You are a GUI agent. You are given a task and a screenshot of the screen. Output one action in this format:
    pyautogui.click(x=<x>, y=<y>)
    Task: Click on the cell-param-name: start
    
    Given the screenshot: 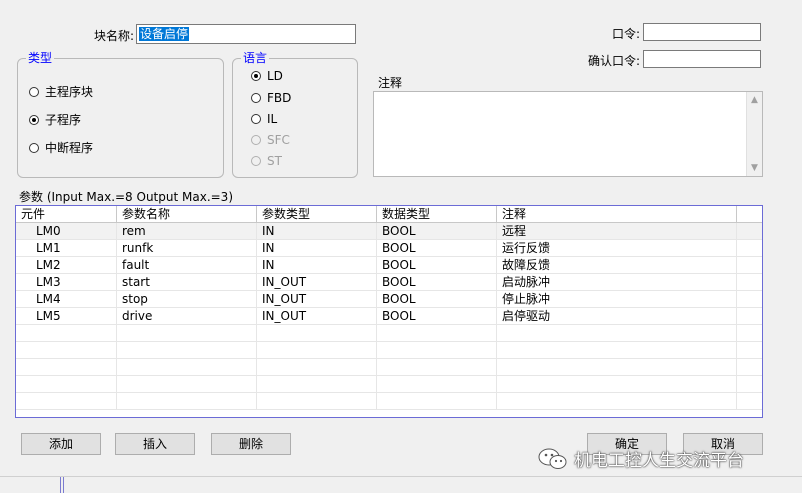 What is the action you would take?
    pyautogui.click(x=187, y=282)
    